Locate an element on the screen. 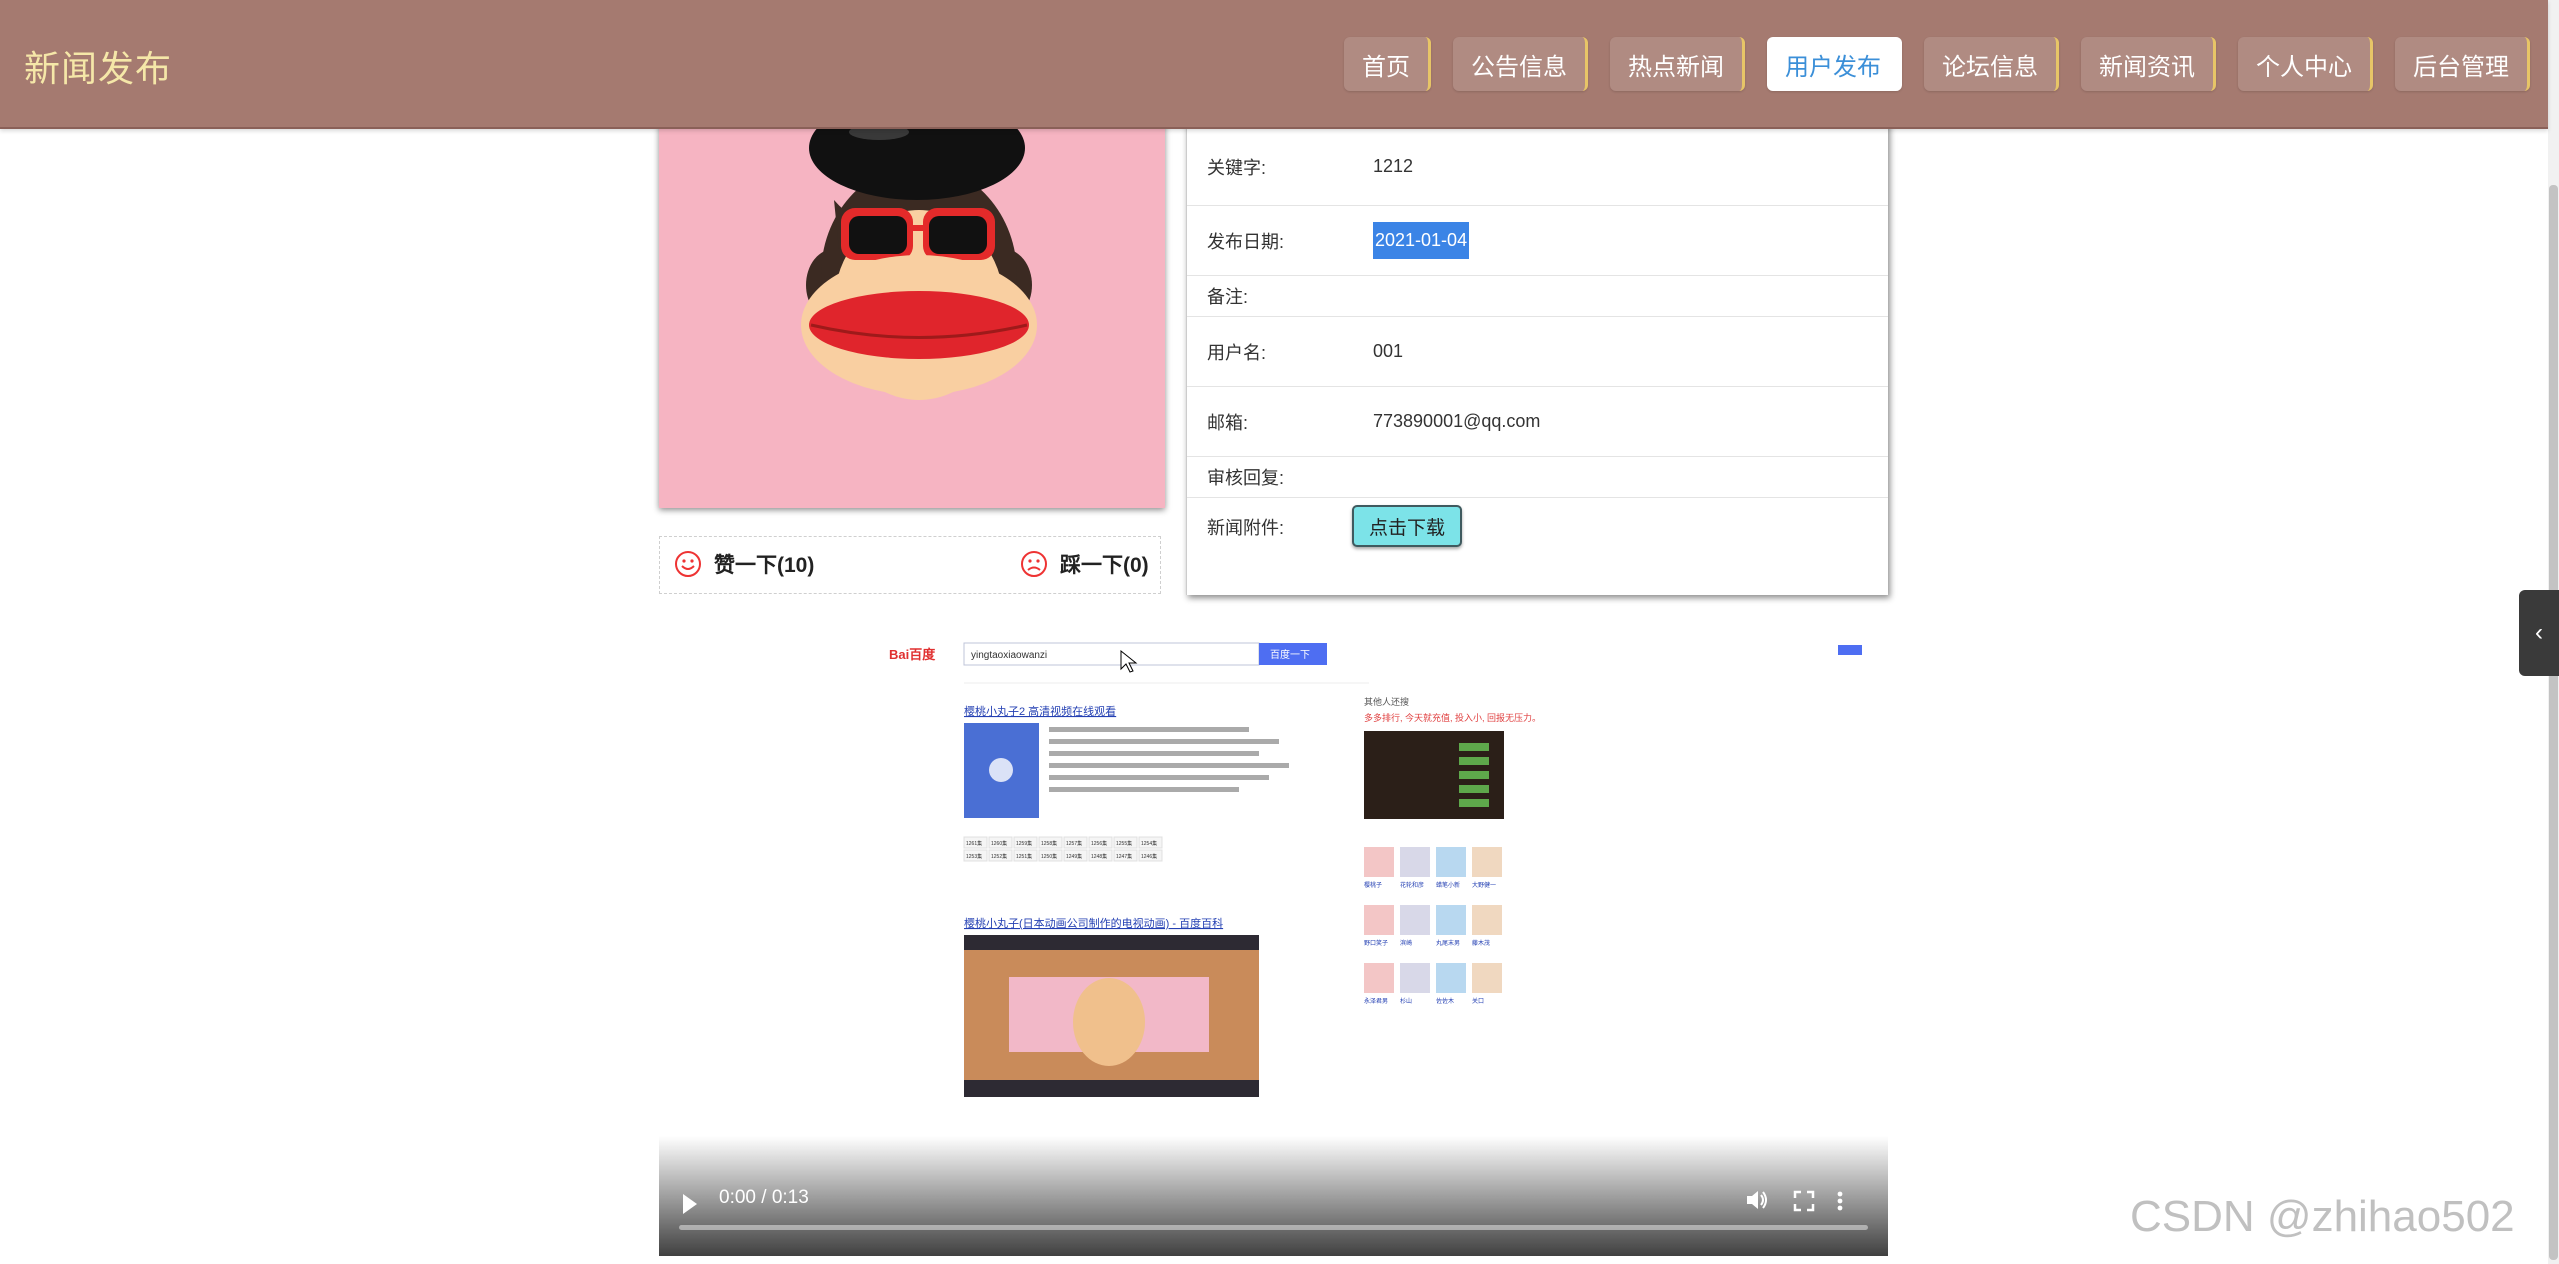  monkey-illustration is located at coordinates (912, 304).